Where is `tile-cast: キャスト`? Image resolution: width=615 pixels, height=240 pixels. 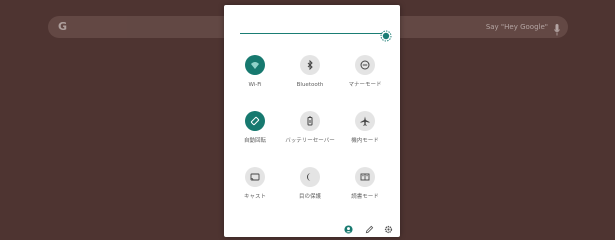
tile-cast: キャスト is located at coordinates (255, 184).